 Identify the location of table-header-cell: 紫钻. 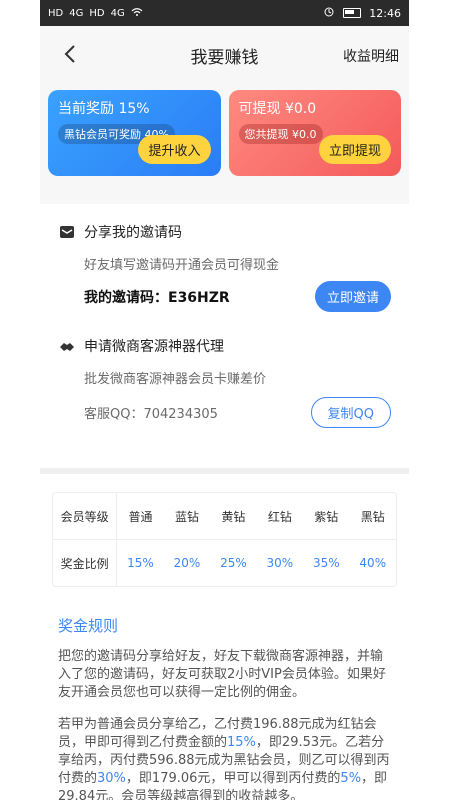
(326, 516).